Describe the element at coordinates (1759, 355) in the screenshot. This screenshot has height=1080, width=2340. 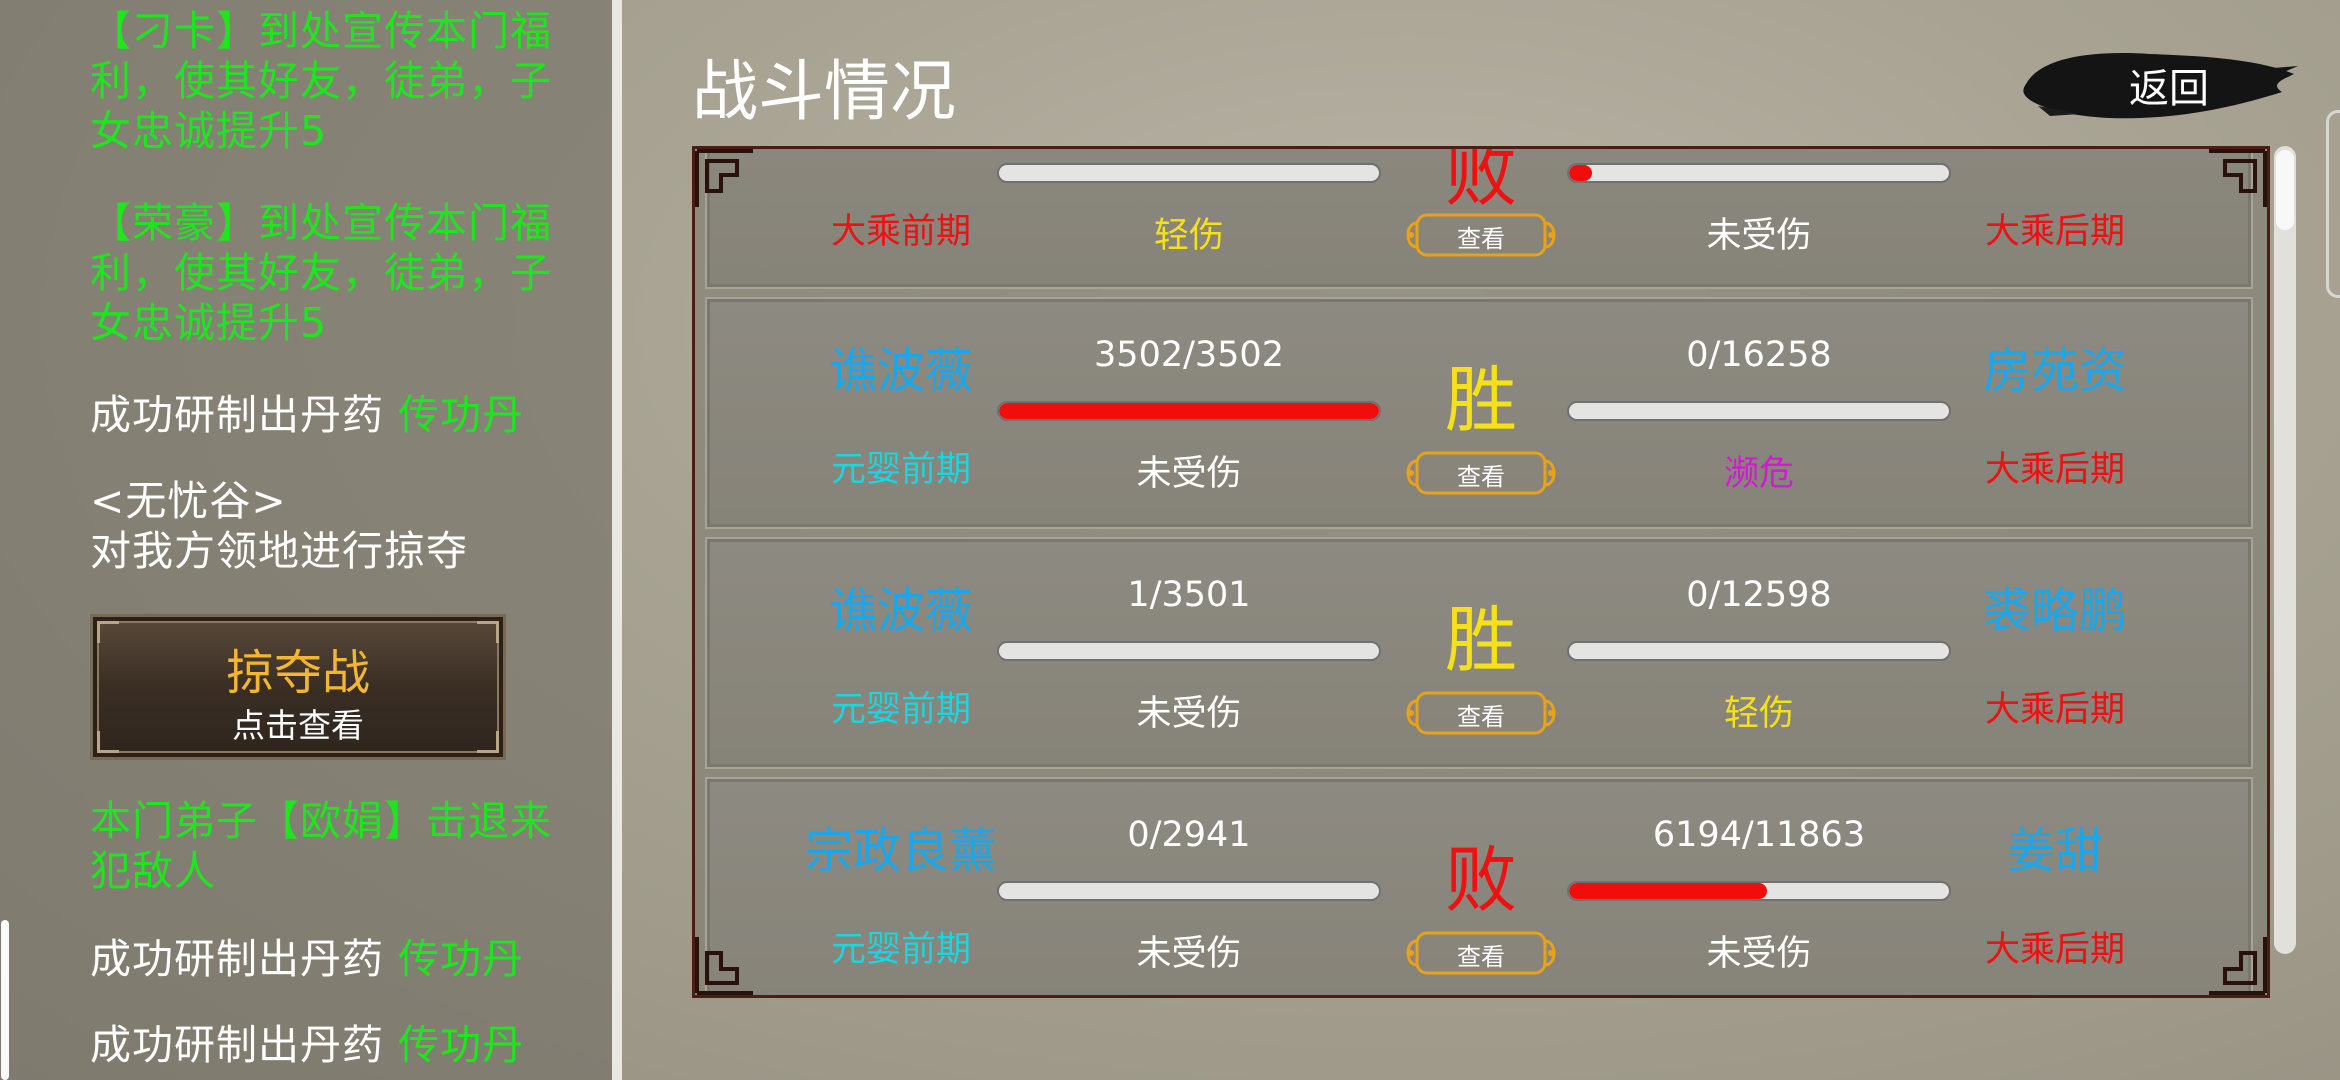
I see `right-hp-text: 0/16258` at that location.